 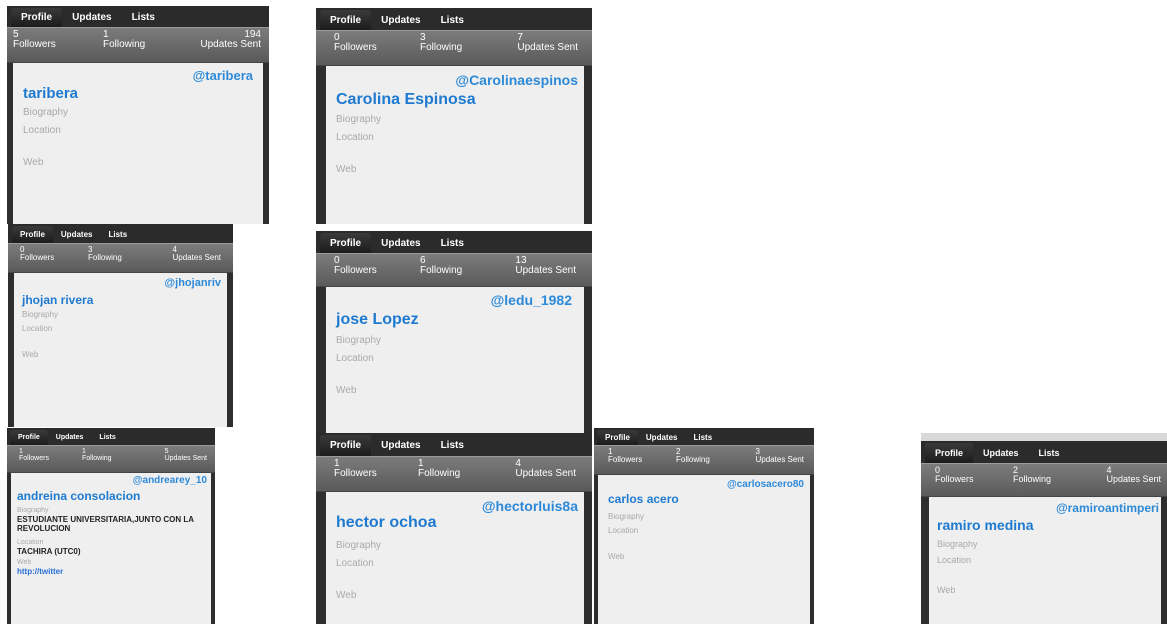 I want to click on stats-bar: 1 Followers 1 Following 4 Updates Sent, so click(x=454, y=474).